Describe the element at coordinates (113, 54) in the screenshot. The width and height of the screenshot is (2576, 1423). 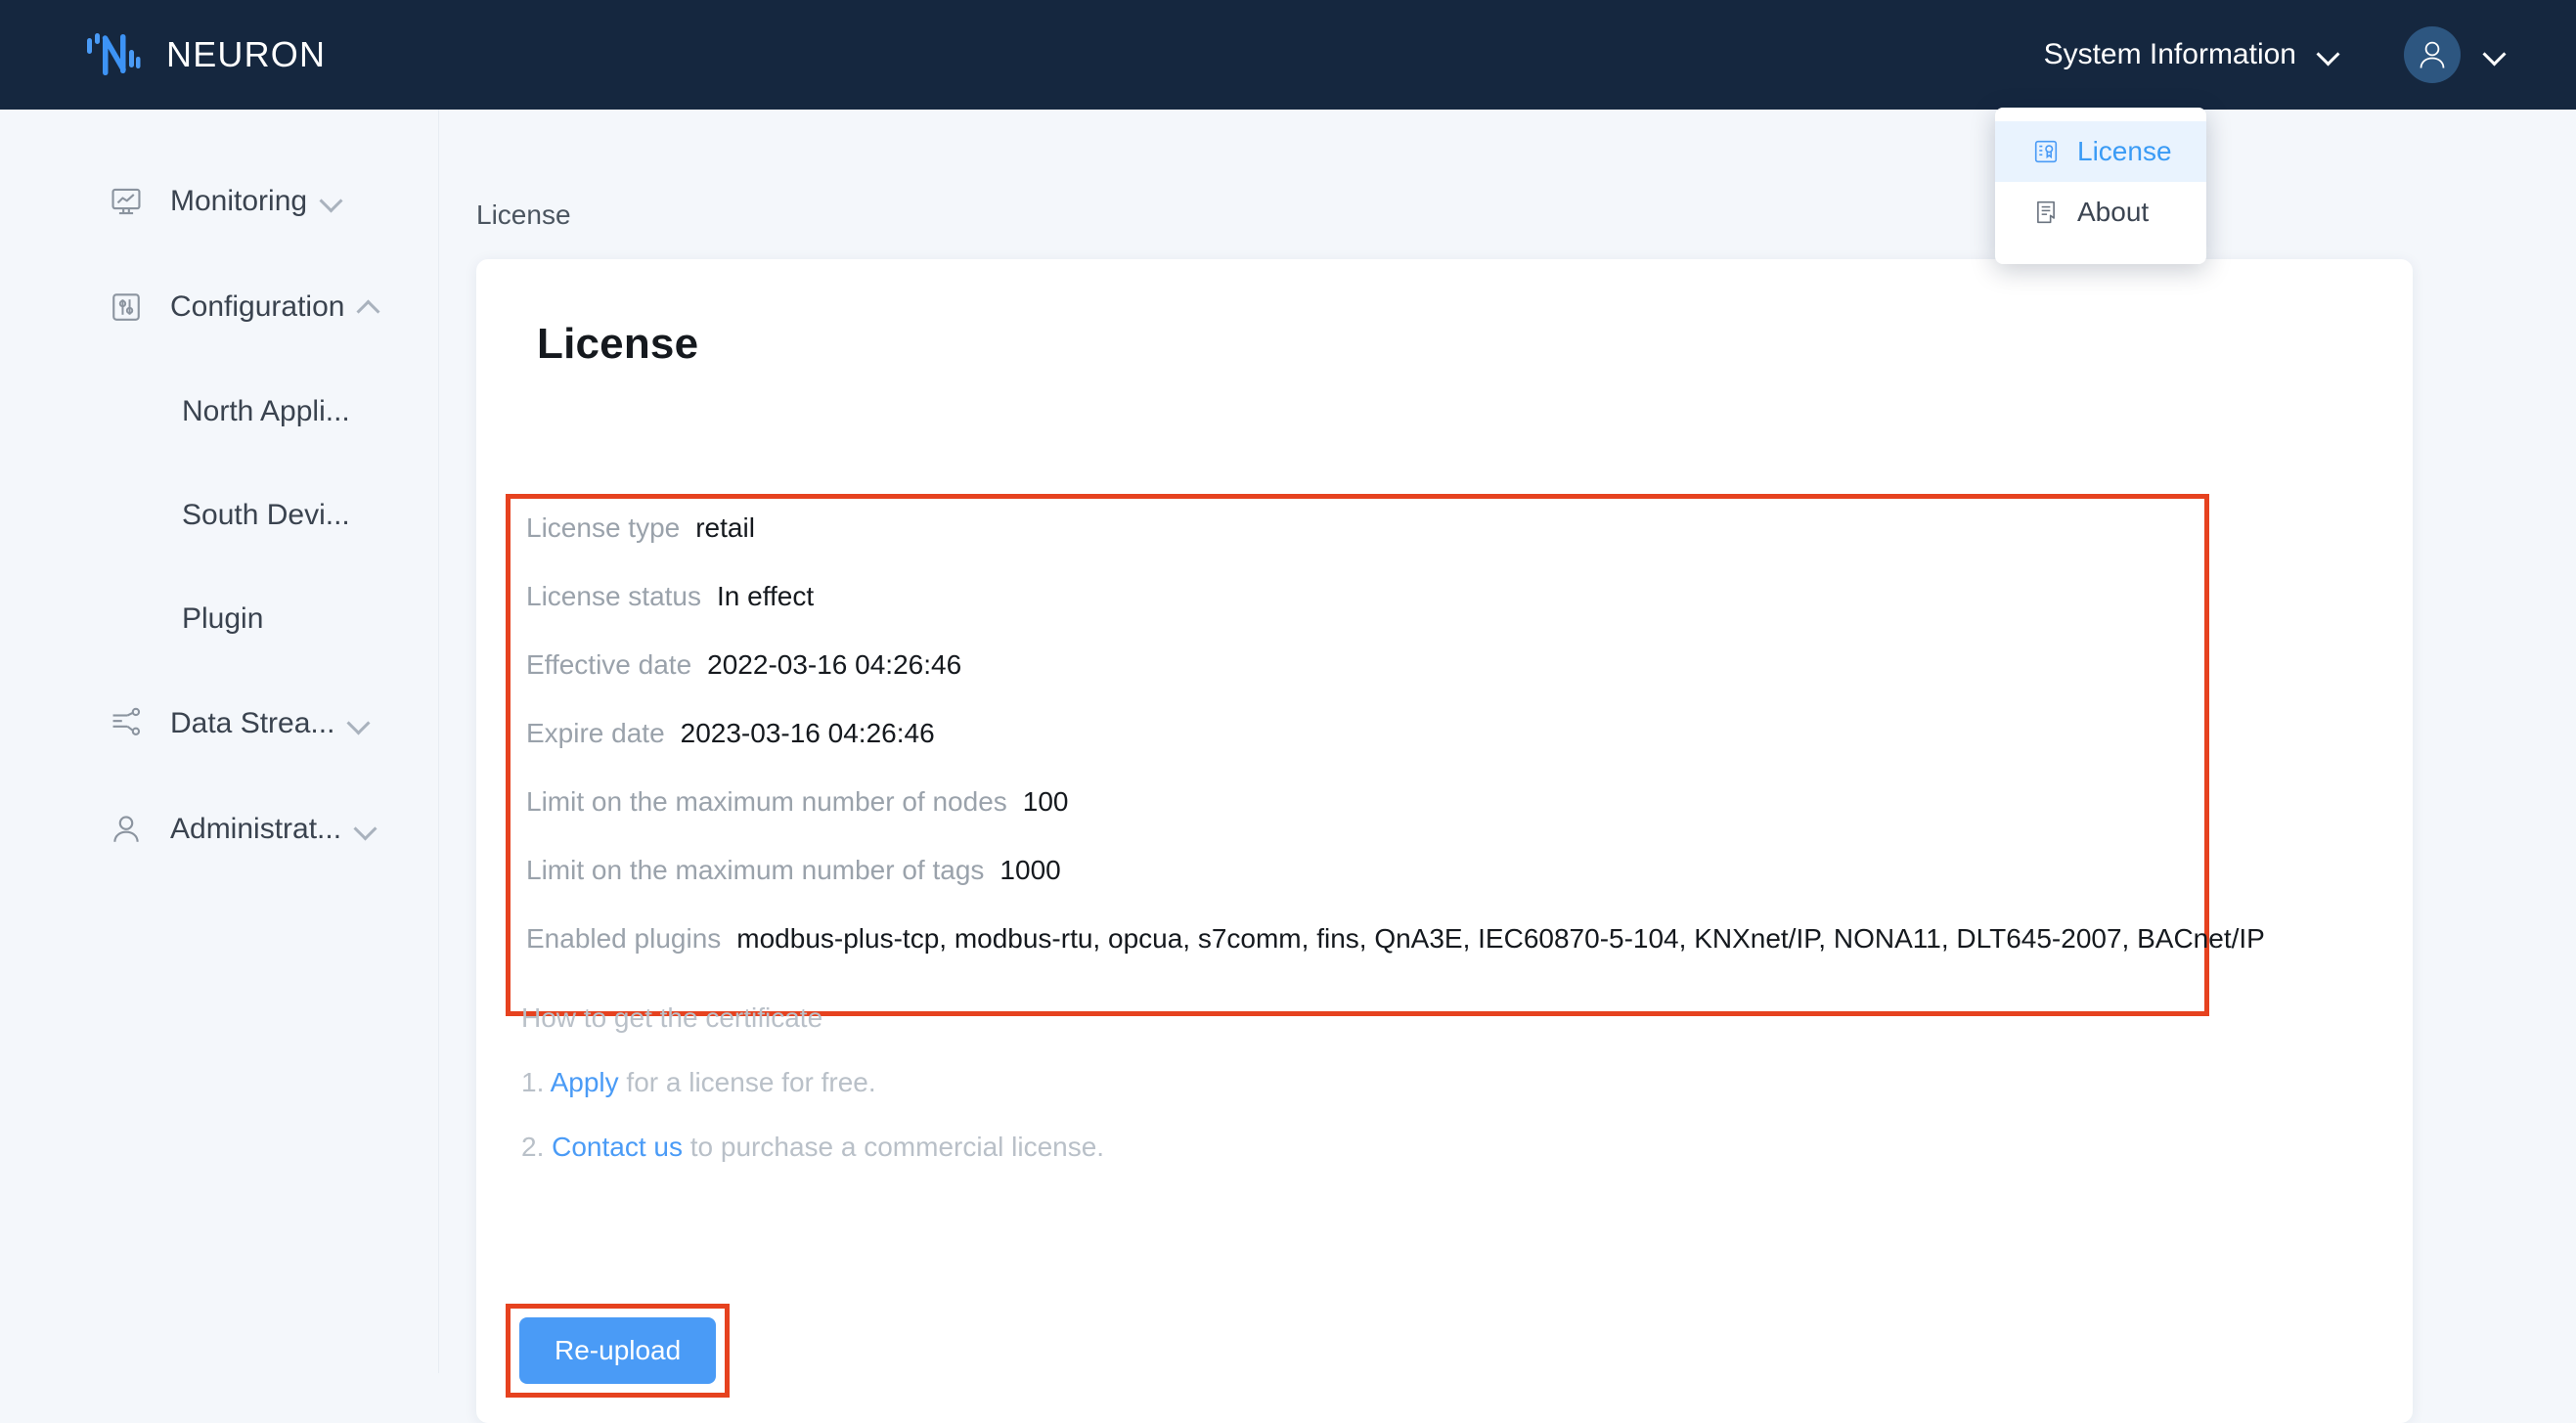
I see `neuron-logo-icon` at that location.